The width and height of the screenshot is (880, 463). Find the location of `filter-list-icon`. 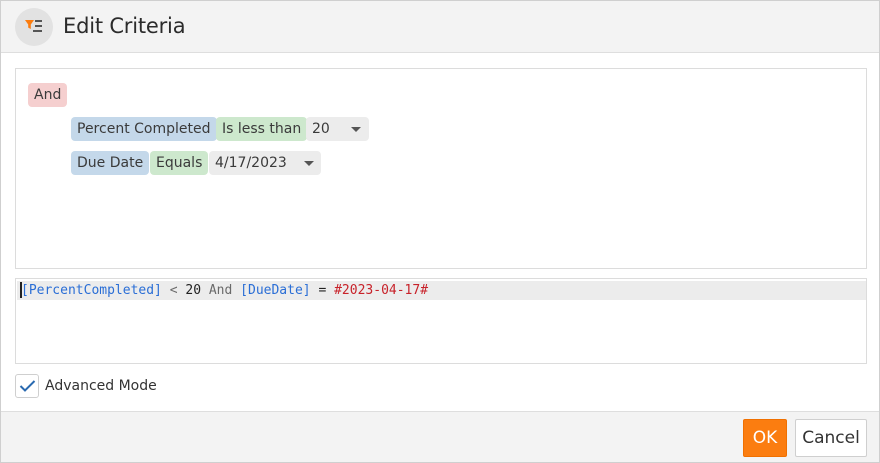

filter-list-icon is located at coordinates (34, 27).